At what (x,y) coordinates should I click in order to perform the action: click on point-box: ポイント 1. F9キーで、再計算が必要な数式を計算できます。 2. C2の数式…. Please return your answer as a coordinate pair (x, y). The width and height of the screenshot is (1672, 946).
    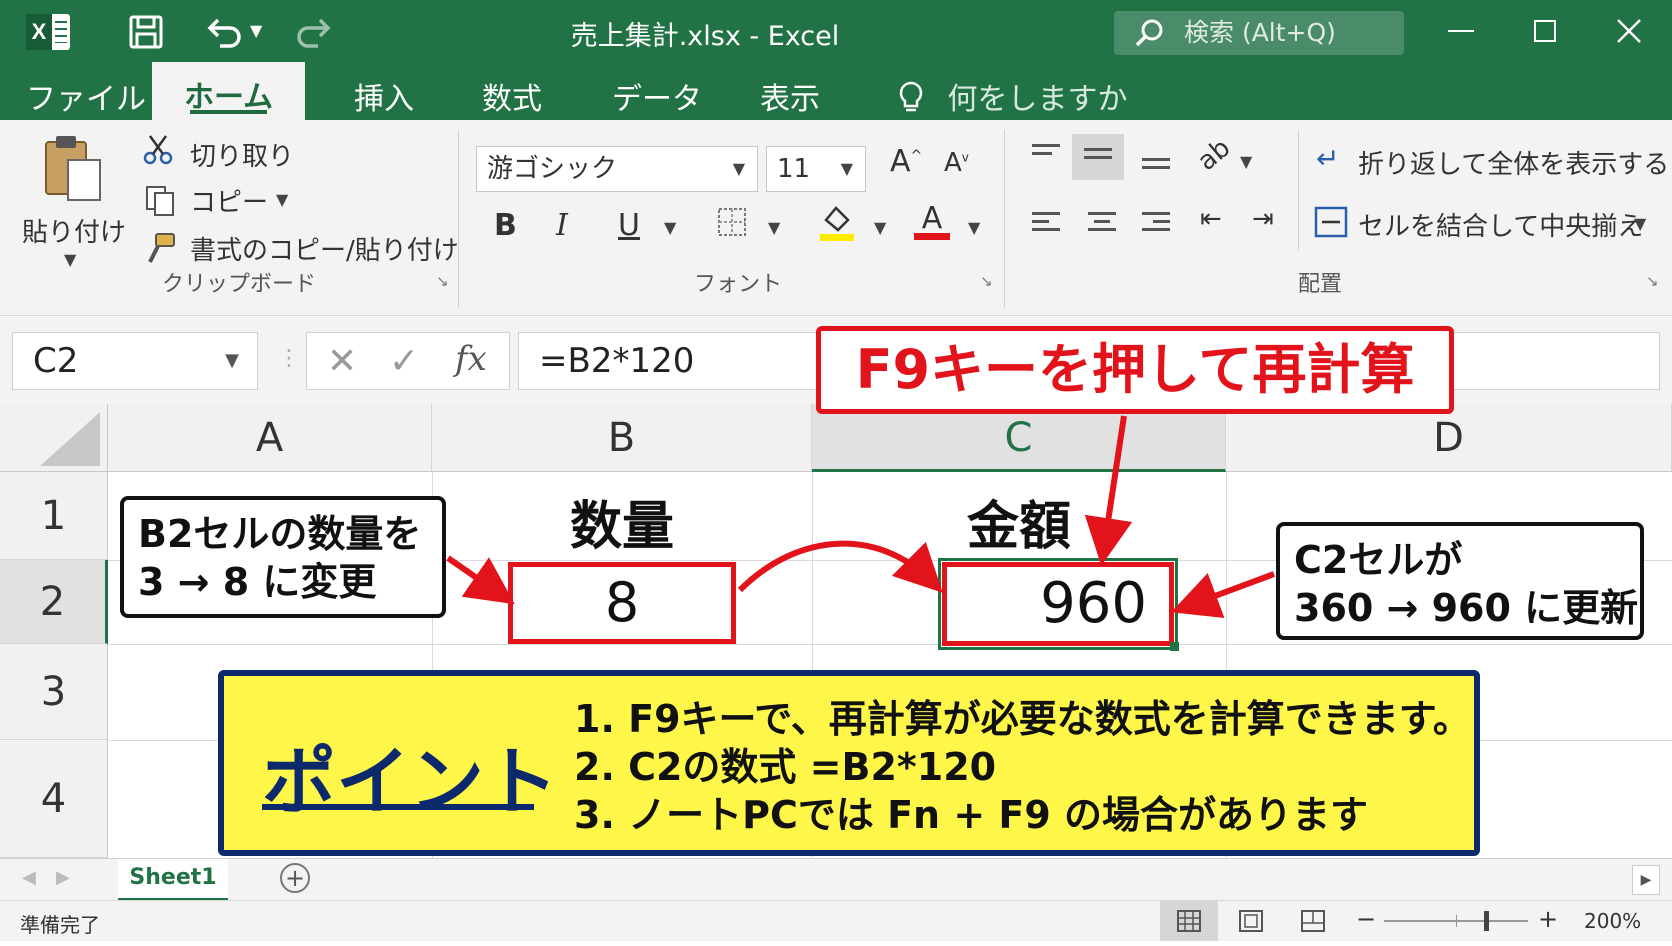
    Looking at the image, I should click on (849, 763).